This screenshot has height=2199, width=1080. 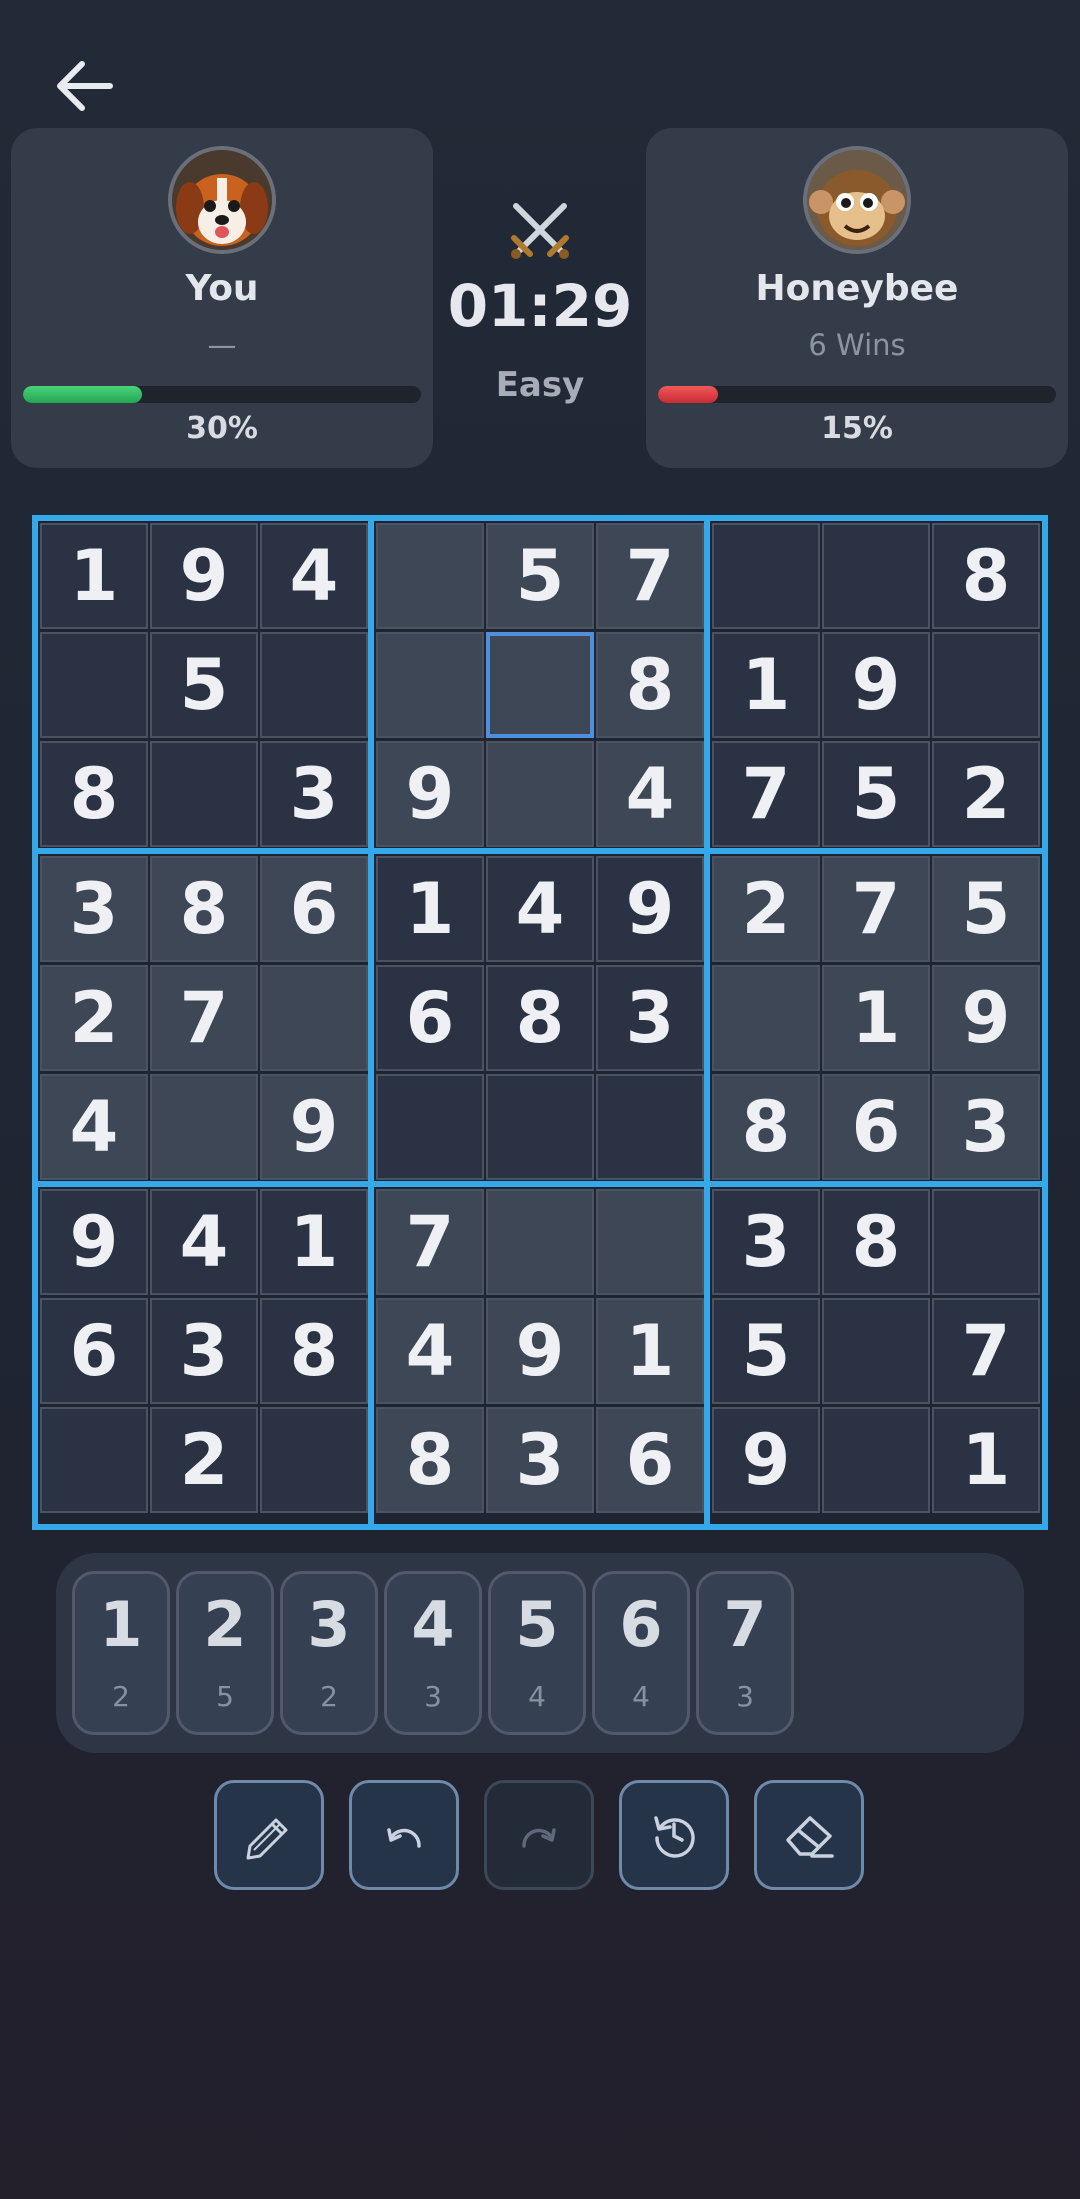 I want to click on number-key-5: 54, so click(x=537, y=1653).